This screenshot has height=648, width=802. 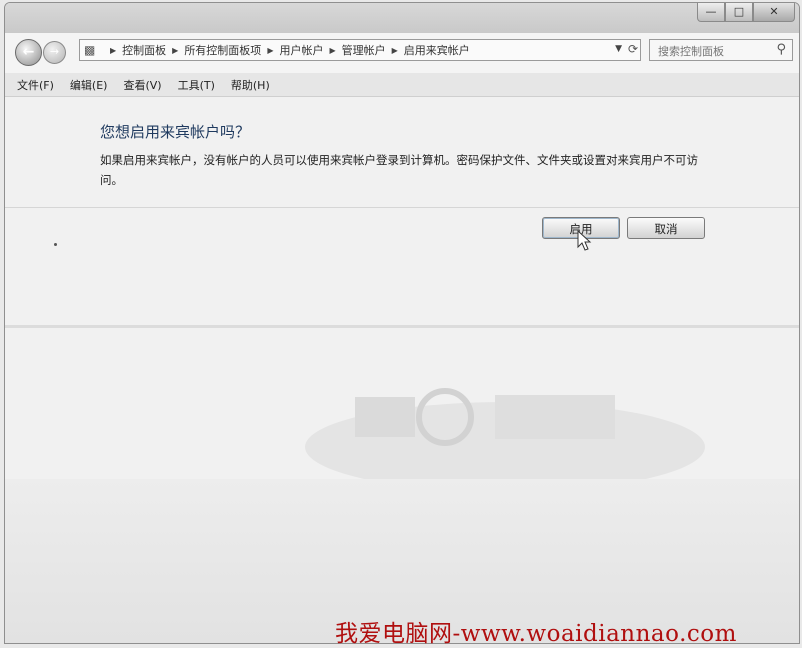 I want to click on menu-file: 文件(F), so click(x=35, y=85).